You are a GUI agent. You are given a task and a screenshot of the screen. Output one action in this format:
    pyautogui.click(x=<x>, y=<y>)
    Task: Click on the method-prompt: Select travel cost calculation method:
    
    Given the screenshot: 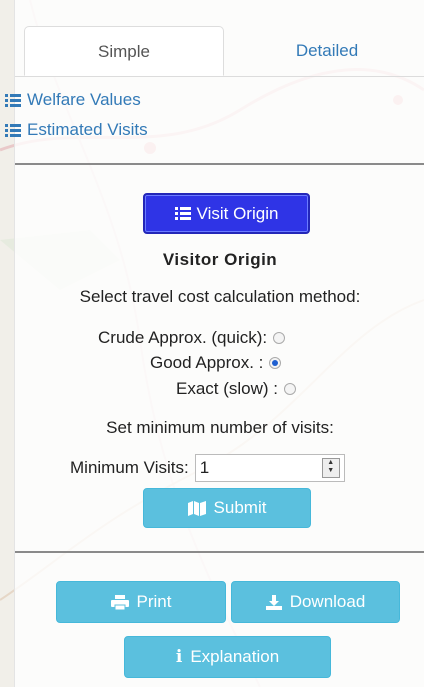 What is the action you would take?
    pyautogui.click(x=220, y=296)
    